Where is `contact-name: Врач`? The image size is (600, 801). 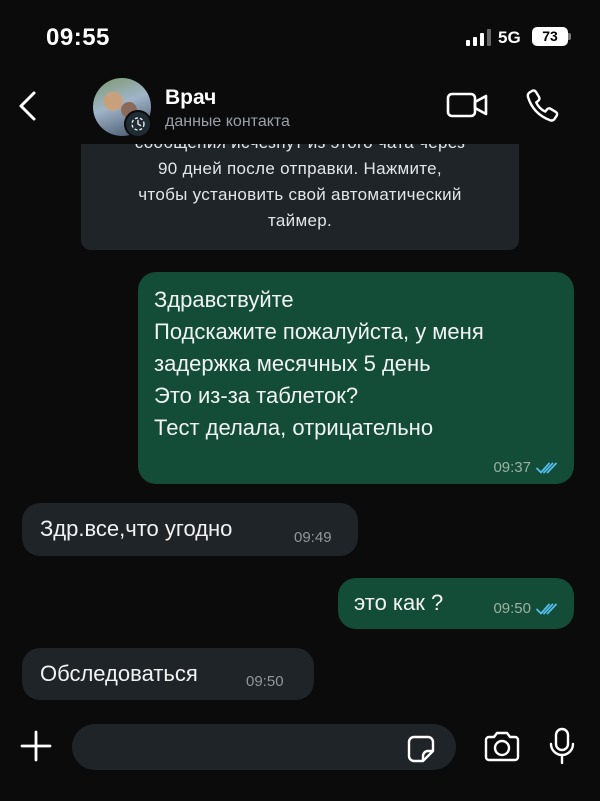 contact-name: Врач is located at coordinates (190, 98).